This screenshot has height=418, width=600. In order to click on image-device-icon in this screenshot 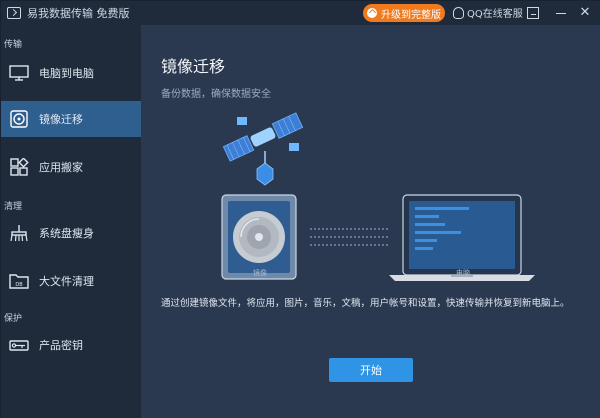, I will do `click(259, 237)`.